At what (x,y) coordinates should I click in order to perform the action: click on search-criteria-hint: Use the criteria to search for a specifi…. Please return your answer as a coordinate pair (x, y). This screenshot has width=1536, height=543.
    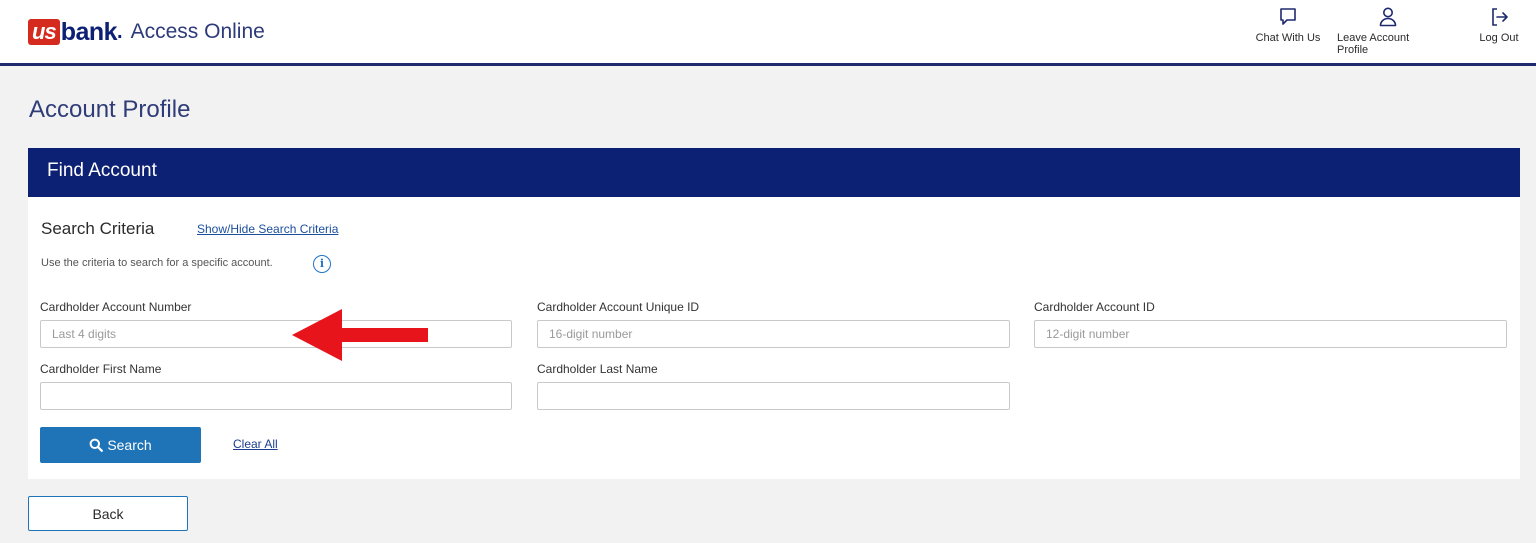
    Looking at the image, I should click on (157, 263).